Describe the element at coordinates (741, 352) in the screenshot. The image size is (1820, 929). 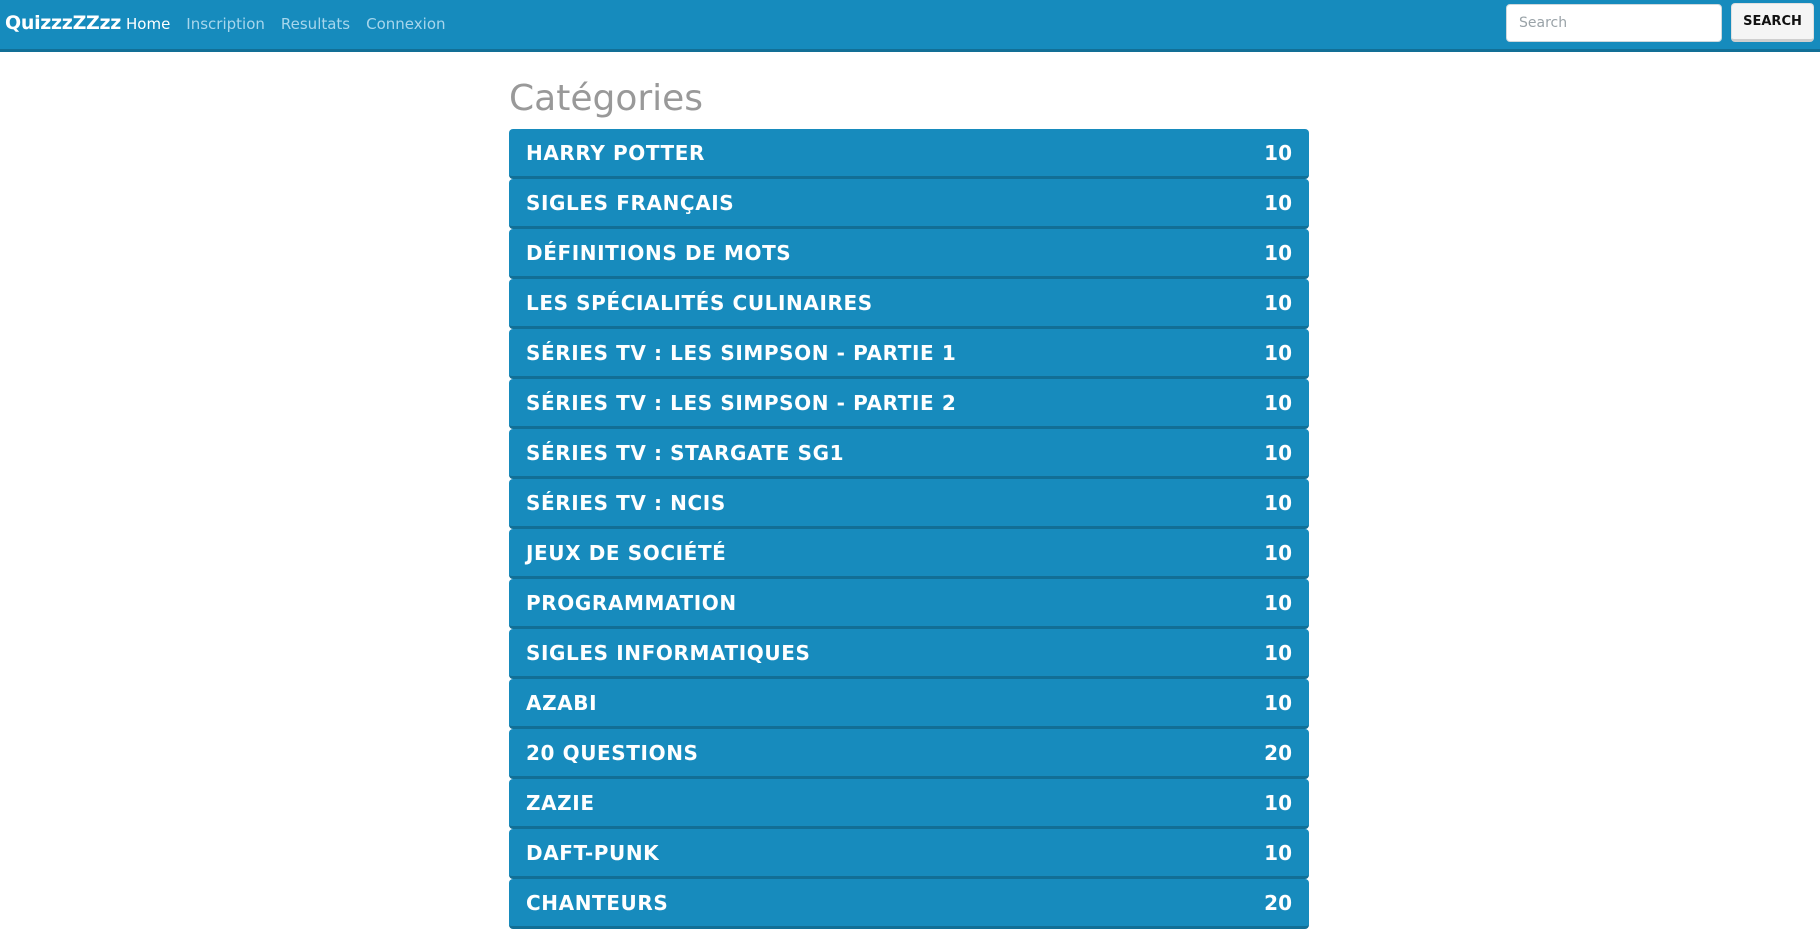
I see `category-label: SÉRIES TV : LES SIMPSON - PARTIE 1` at that location.